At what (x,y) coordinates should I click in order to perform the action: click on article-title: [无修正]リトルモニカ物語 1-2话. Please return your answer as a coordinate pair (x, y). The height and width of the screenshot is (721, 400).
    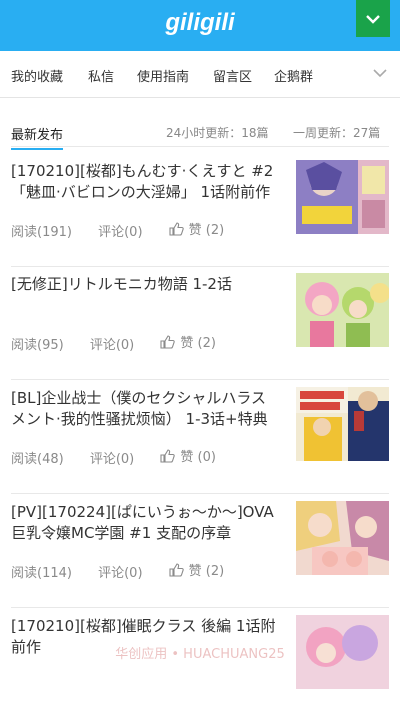
    Looking at the image, I should click on (146, 295).